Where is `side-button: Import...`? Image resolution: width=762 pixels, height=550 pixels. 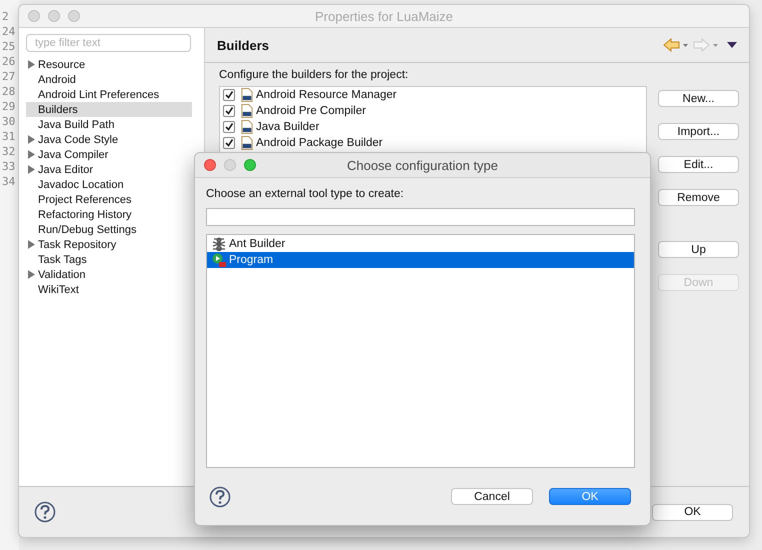 side-button: Import... is located at coordinates (698, 131).